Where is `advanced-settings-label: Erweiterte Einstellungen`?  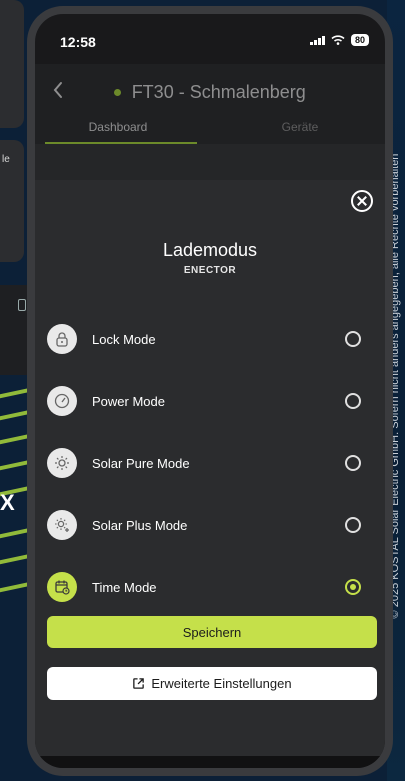 advanced-settings-label: Erweiterte Einstellungen is located at coordinates (221, 683).